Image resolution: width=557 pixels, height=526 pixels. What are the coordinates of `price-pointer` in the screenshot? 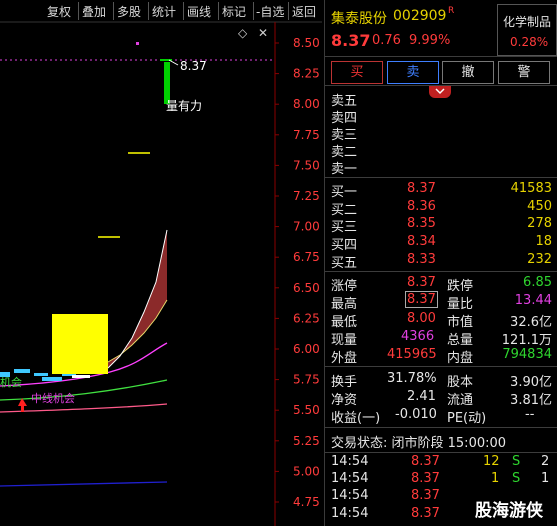 It's located at (173, 62).